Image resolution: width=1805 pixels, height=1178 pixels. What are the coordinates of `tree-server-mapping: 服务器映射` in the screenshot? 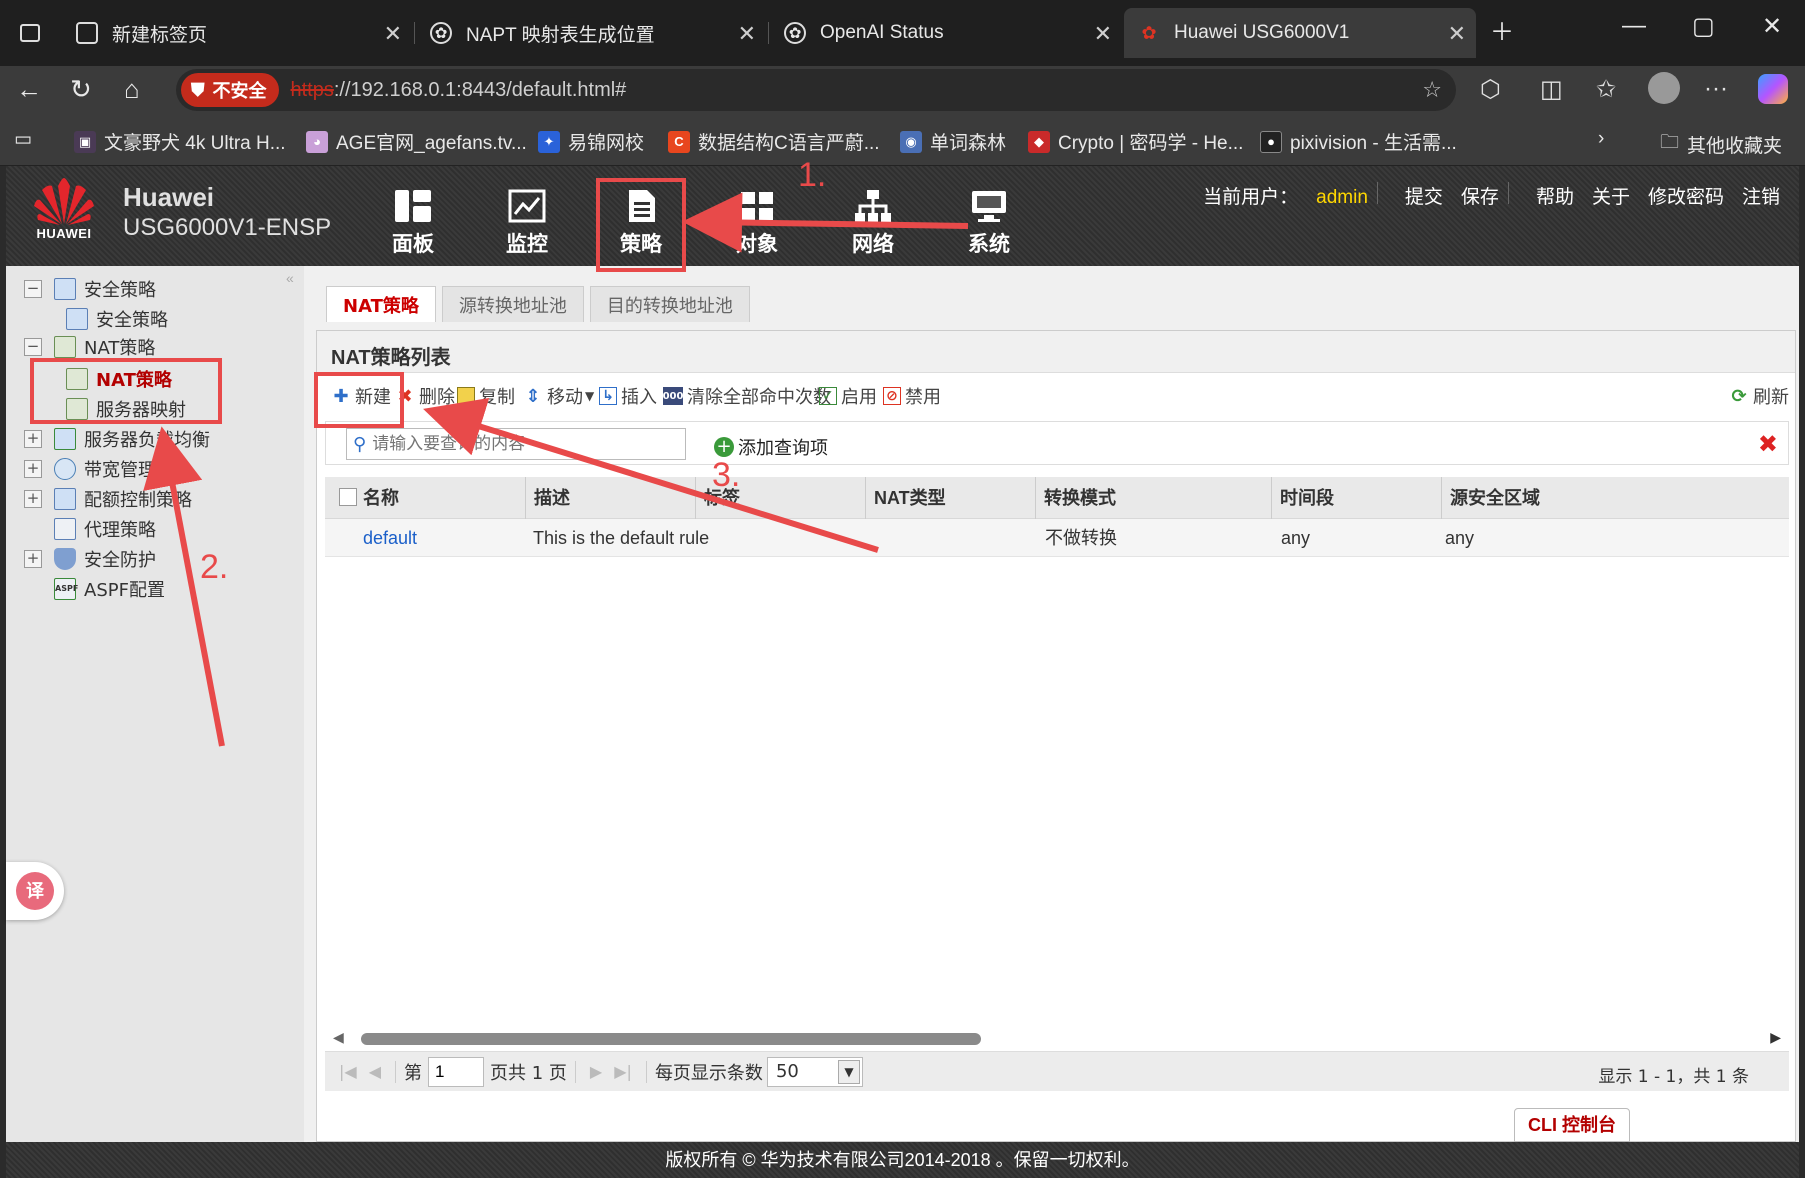 It's located at (126, 409).